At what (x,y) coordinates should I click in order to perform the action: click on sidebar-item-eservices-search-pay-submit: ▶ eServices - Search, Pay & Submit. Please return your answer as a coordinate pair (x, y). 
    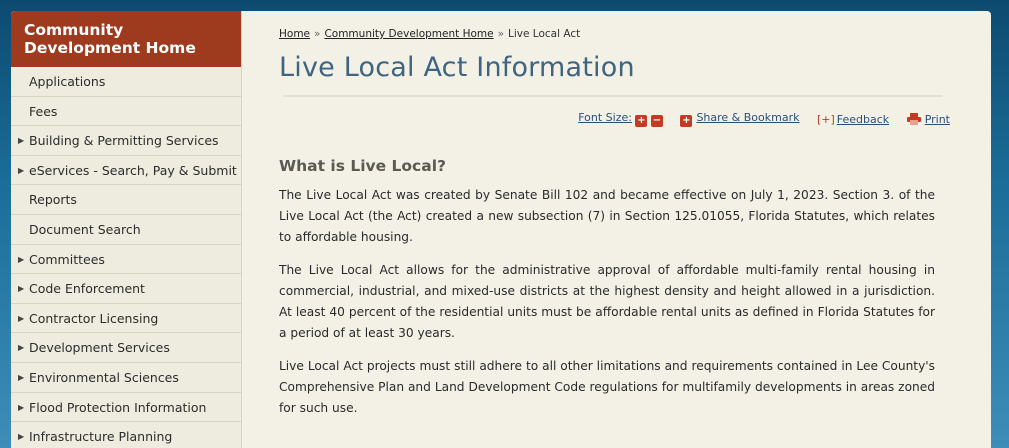
    Looking at the image, I should click on (126, 171).